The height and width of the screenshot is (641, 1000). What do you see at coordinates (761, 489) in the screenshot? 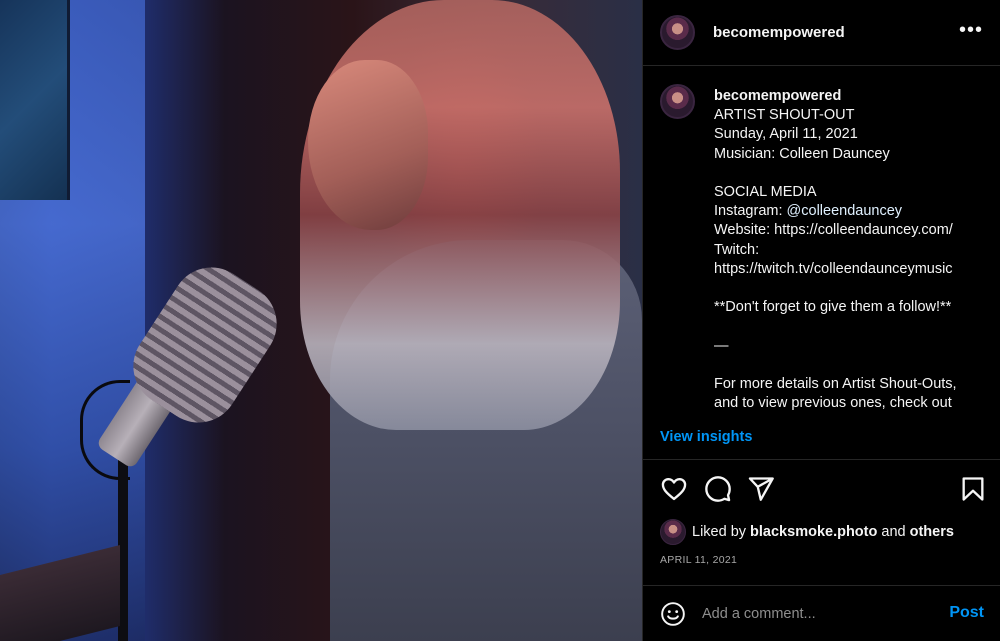
I see `share-icon` at bounding box center [761, 489].